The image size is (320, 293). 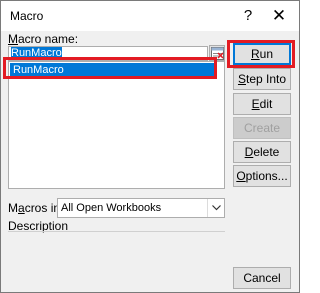 I want to click on delete-label: elete, so click(x=266, y=152).